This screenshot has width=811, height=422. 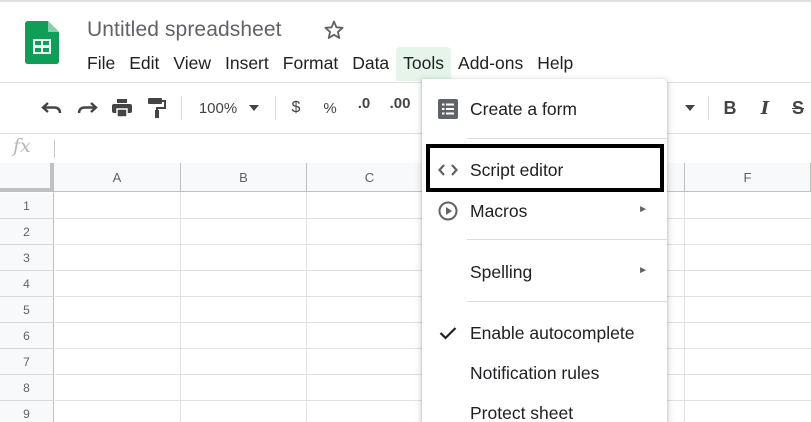 What do you see at coordinates (405, 82) in the screenshot?
I see `toolbar-top-border` at bounding box center [405, 82].